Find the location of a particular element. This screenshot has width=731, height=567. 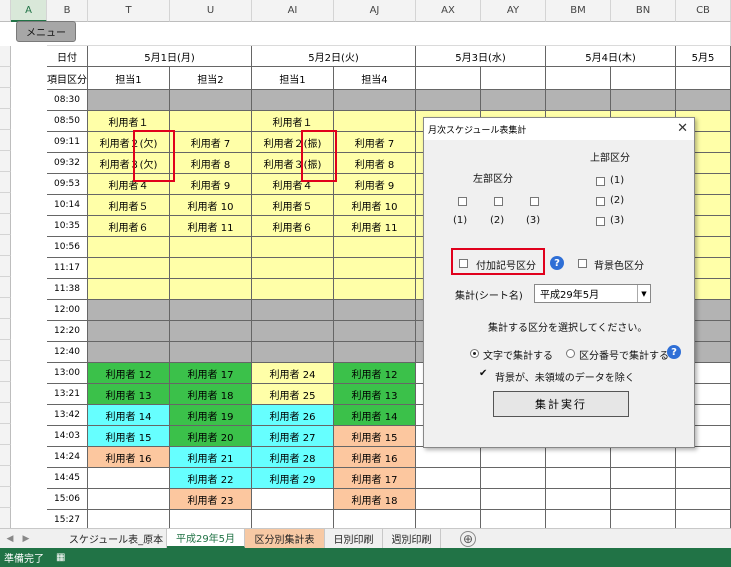

column-header: T is located at coordinates (129, 11).